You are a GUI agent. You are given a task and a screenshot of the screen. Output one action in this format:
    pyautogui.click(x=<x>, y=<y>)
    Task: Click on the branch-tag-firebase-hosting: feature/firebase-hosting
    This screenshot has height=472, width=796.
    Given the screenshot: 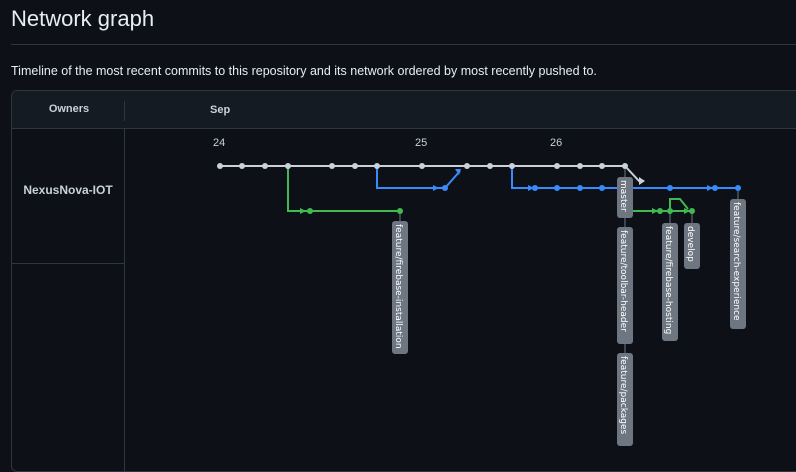 What is the action you would take?
    pyautogui.click(x=670, y=277)
    